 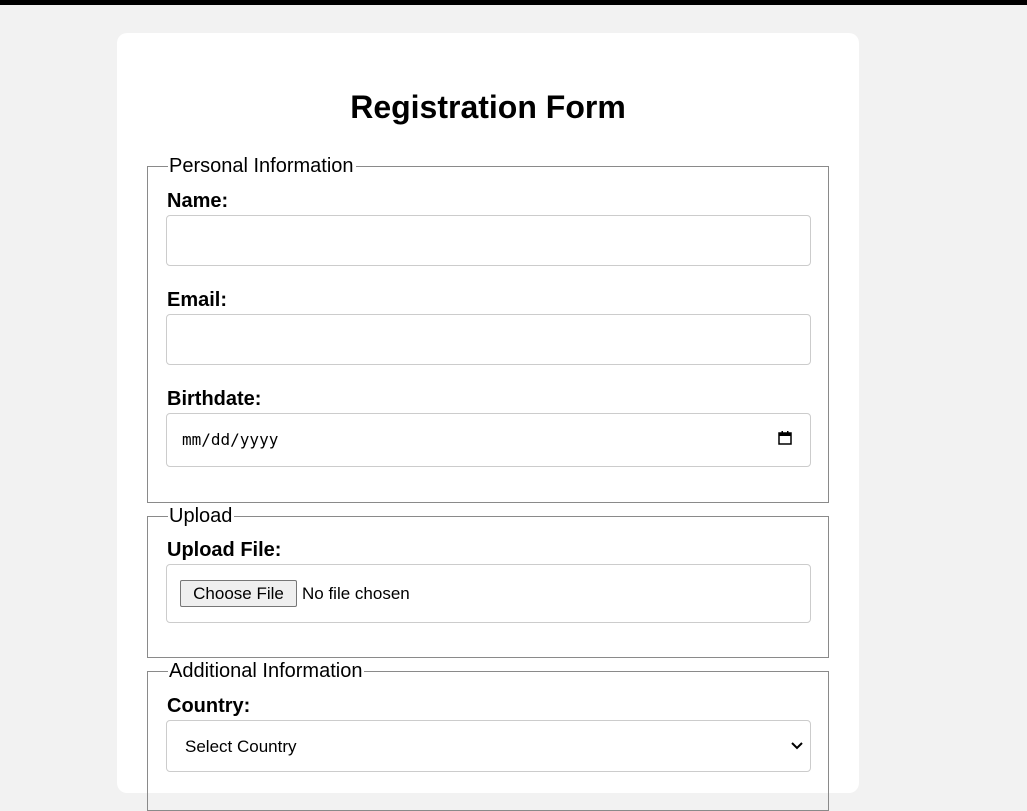 I want to click on file-status-text: No file chosen, so click(x=356, y=593).